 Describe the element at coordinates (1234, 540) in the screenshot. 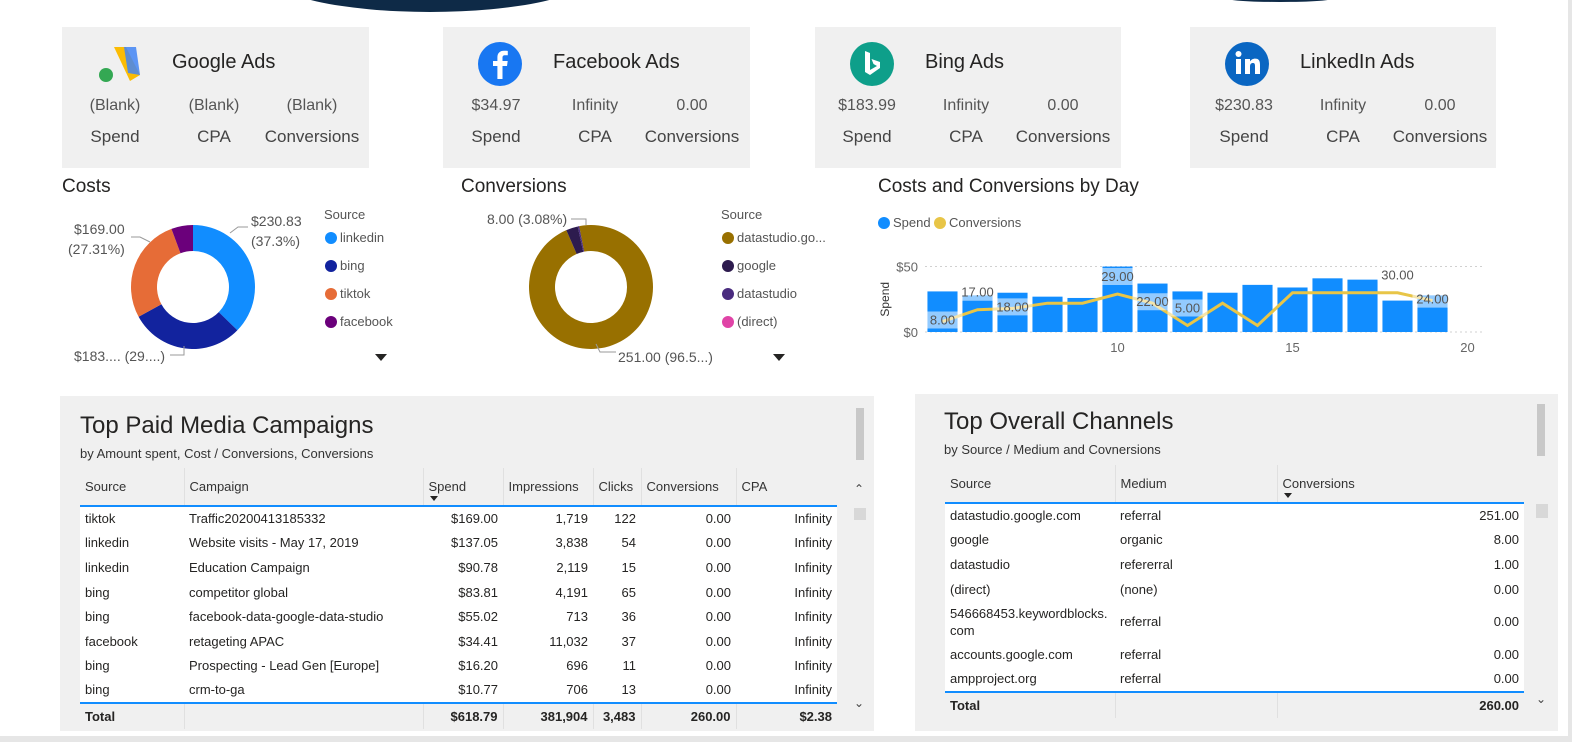

I see `table-row: google organic 8.00` at that location.